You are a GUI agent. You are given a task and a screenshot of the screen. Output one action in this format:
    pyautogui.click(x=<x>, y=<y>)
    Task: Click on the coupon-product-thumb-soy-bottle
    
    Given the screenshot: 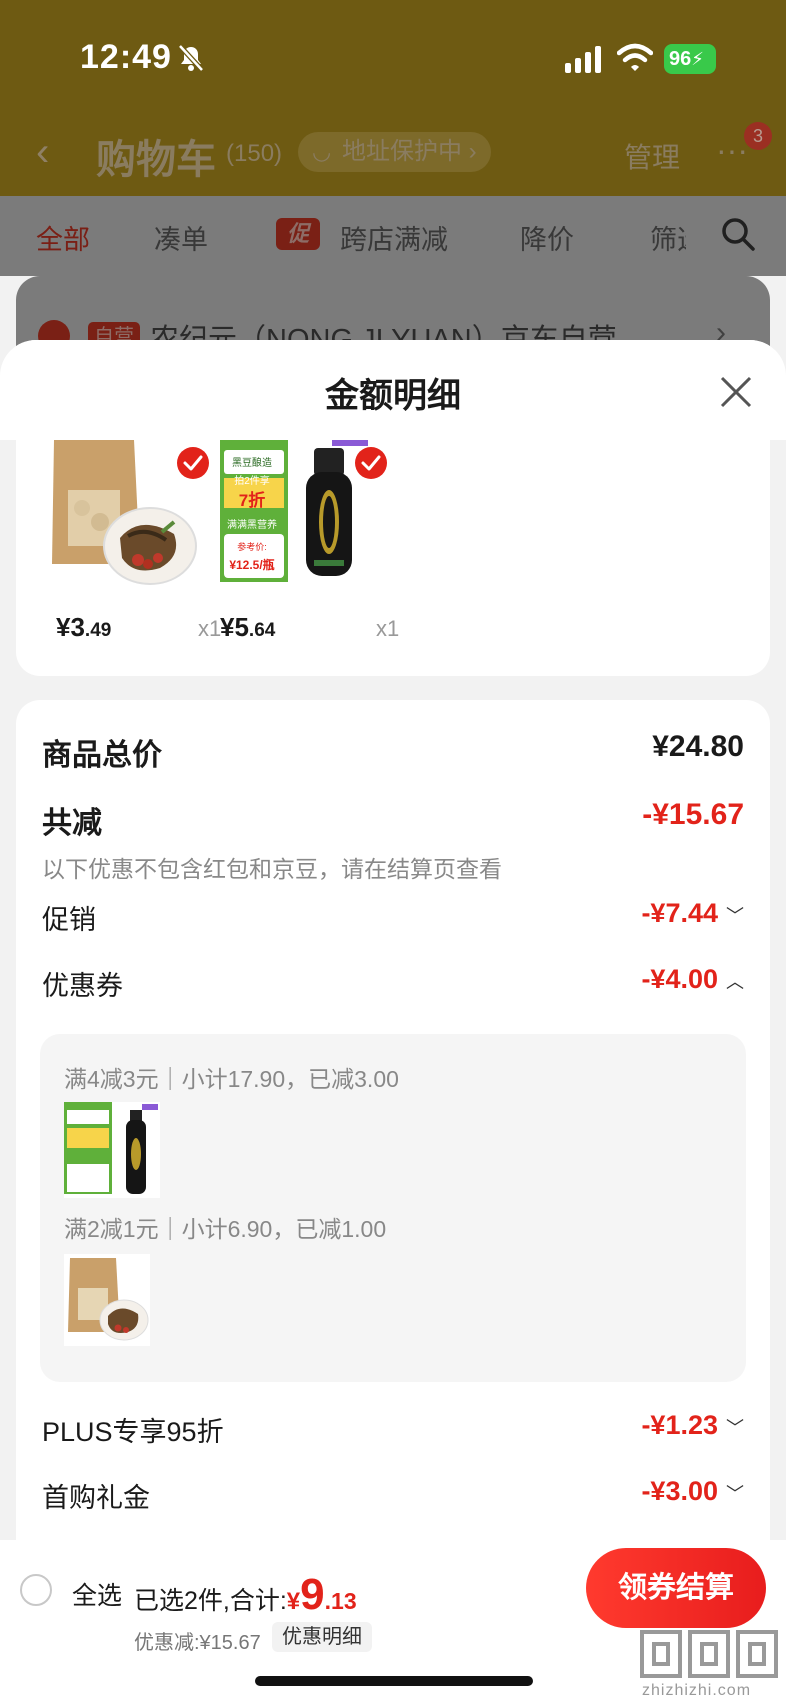 What is the action you would take?
    pyautogui.click(x=136, y=1150)
    